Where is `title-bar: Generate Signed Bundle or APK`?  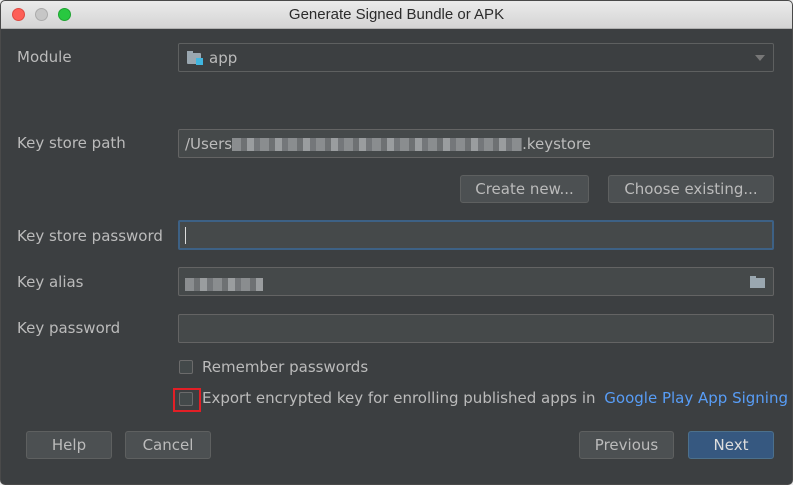 title-bar: Generate Signed Bundle or APK is located at coordinates (396, 15).